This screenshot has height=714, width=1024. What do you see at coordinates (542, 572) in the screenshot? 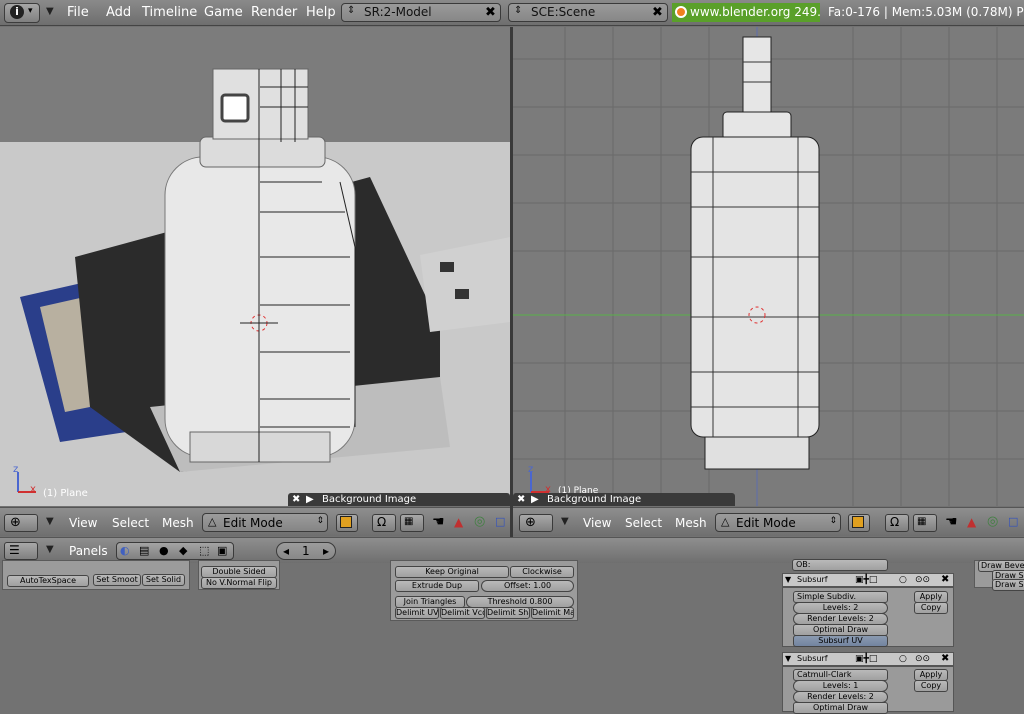
I see `clockwise-button: Clockwise` at bounding box center [542, 572].